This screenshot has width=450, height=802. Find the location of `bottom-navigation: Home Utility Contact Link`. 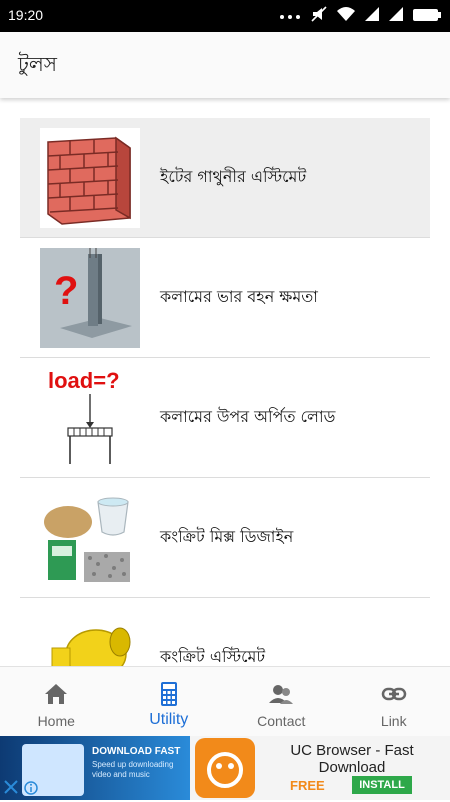

bottom-navigation: Home Utility Contact Link is located at coordinates (225, 701).